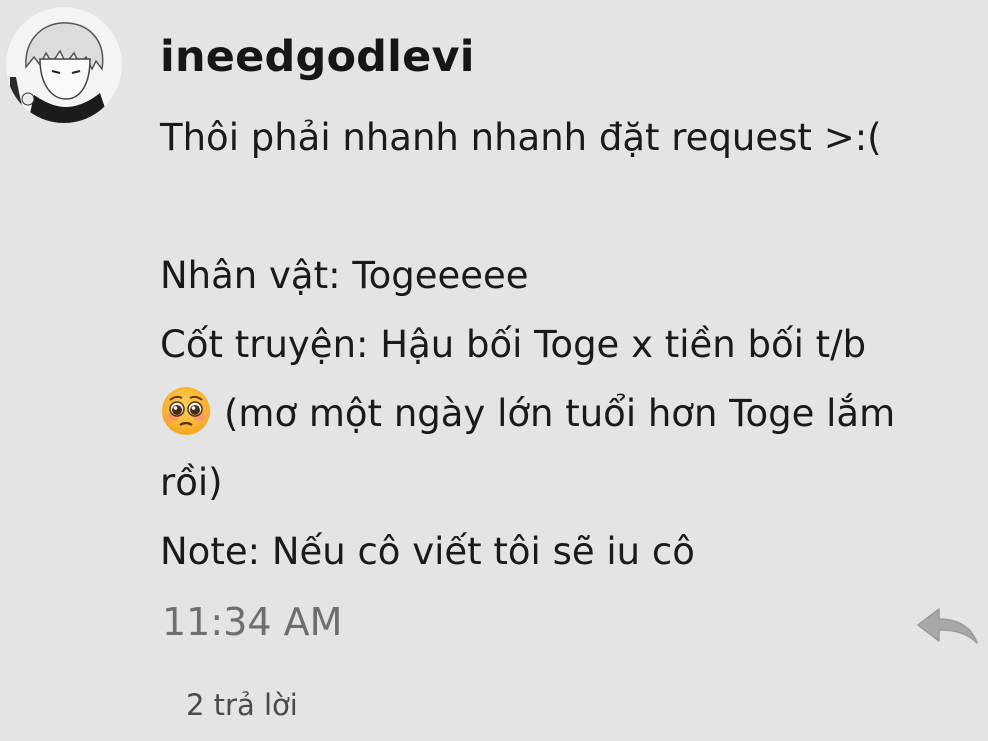 The width and height of the screenshot is (988, 741). Describe the element at coordinates (948, 625) in the screenshot. I see `reply-arrow-icon` at that location.